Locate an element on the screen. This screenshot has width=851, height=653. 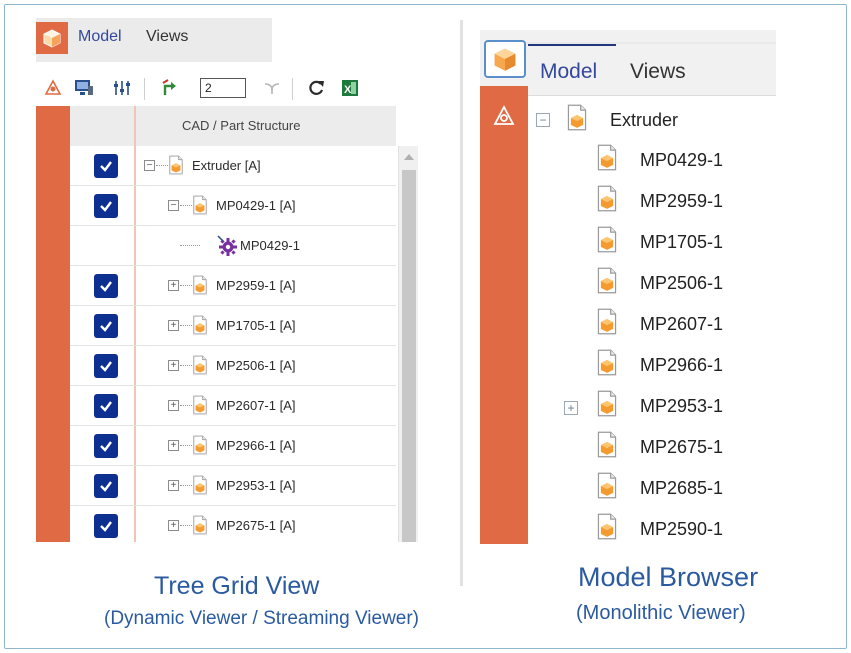
collapse-icon is located at coordinates (272, 88).